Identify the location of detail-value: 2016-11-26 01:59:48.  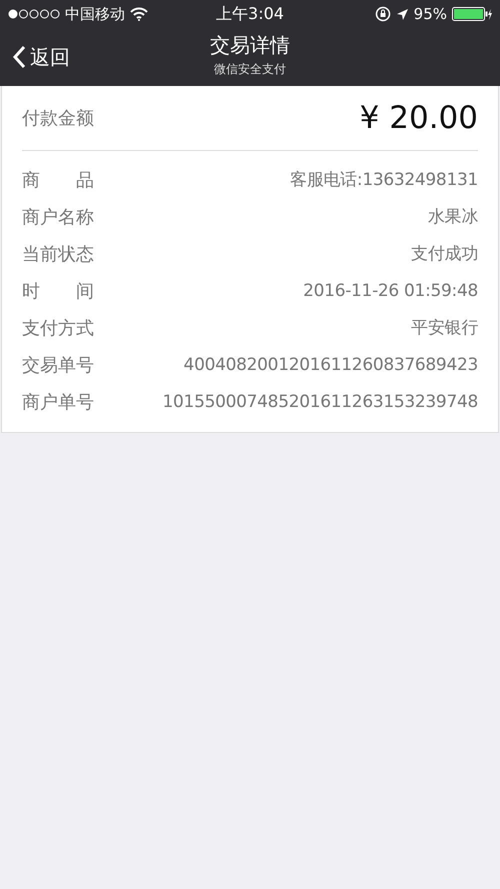
(390, 290).